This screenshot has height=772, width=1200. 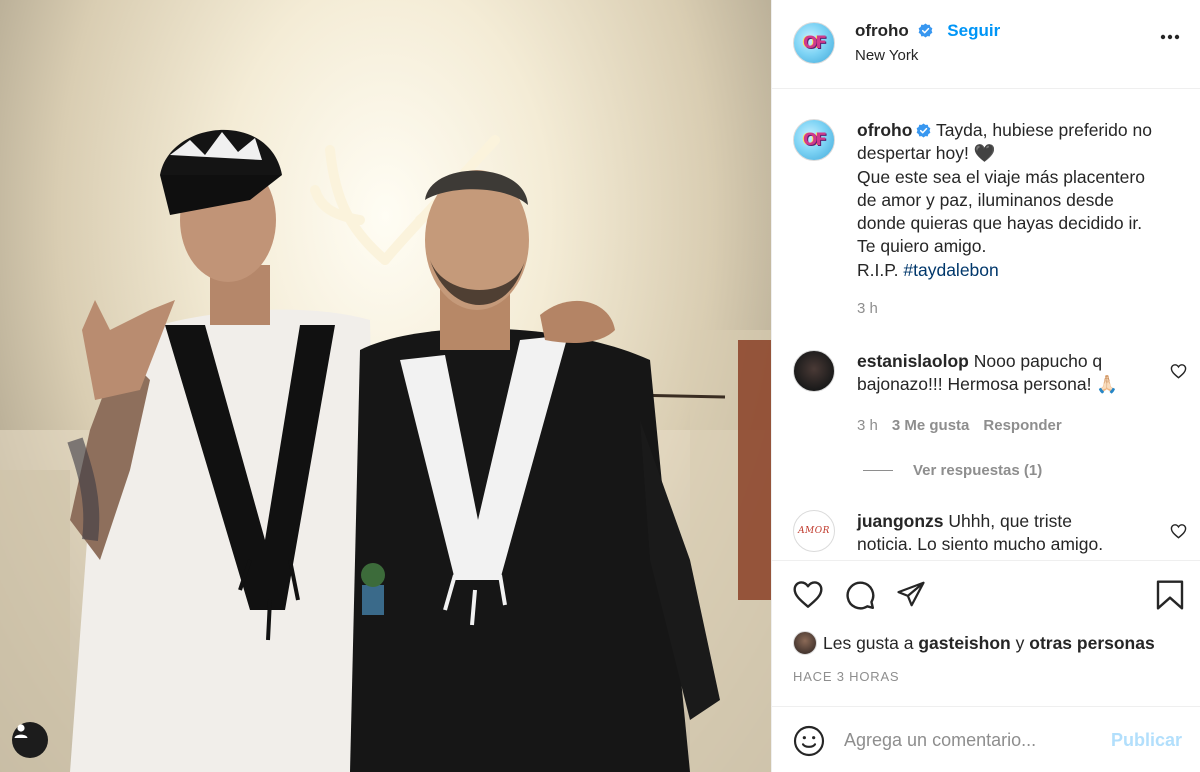 I want to click on add-comment-bar: Publicar, so click(x=986, y=739).